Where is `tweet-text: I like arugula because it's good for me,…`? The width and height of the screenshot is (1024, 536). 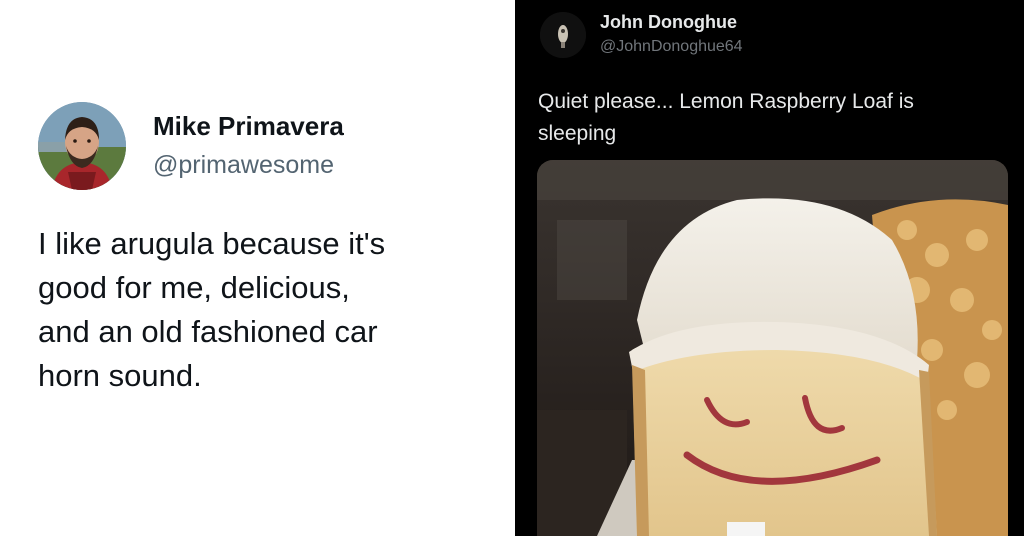 tweet-text: I like arugula because it's good for me,… is located at coordinates (268, 310).